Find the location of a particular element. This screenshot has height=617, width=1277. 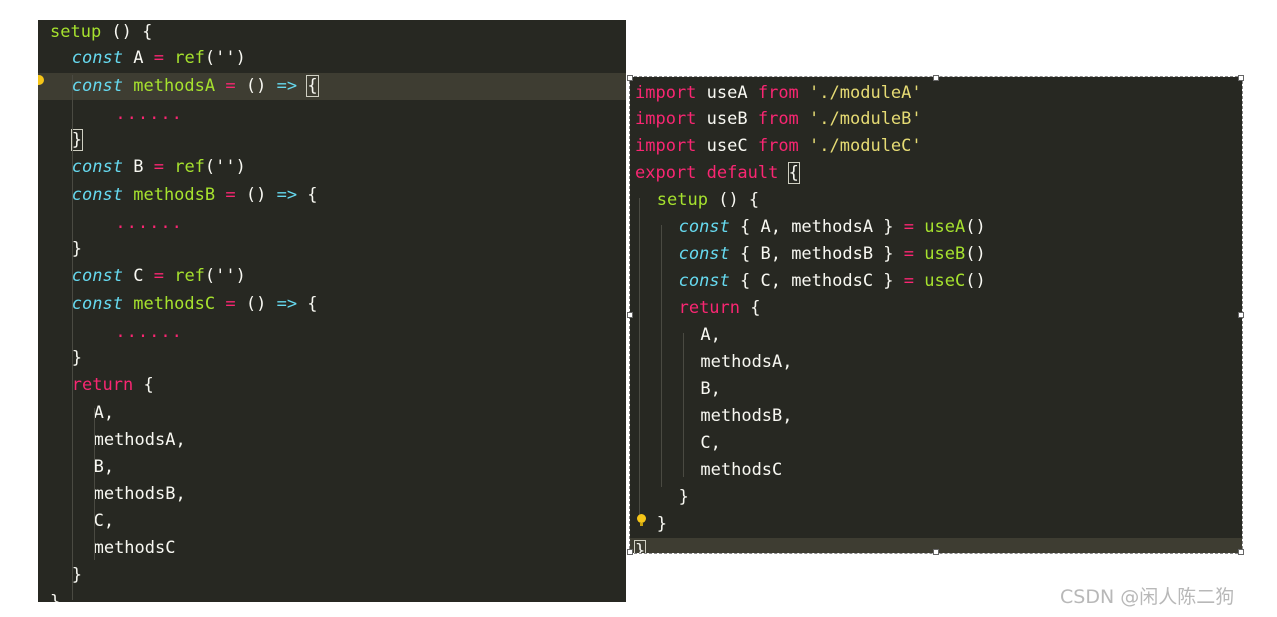

code-text: import useA from './moduleA' is located at coordinates (778, 93).